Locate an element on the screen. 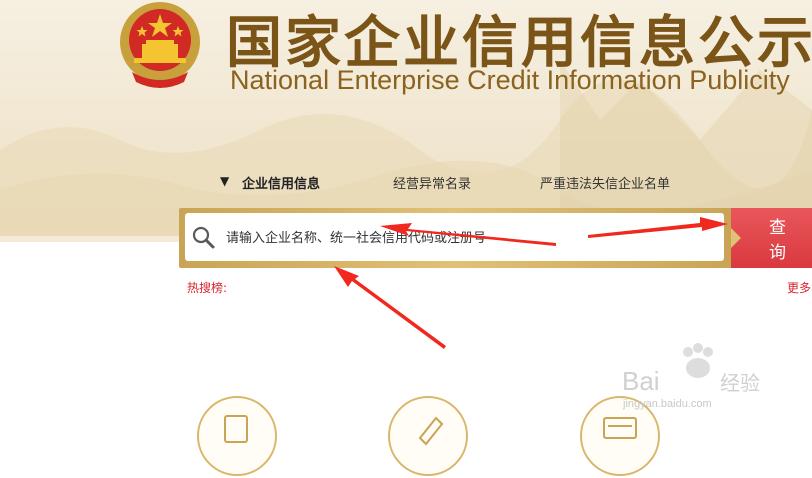 This screenshot has height=478, width=812. tab-enterprise-credit: 企业信用信息 is located at coordinates (281, 182).